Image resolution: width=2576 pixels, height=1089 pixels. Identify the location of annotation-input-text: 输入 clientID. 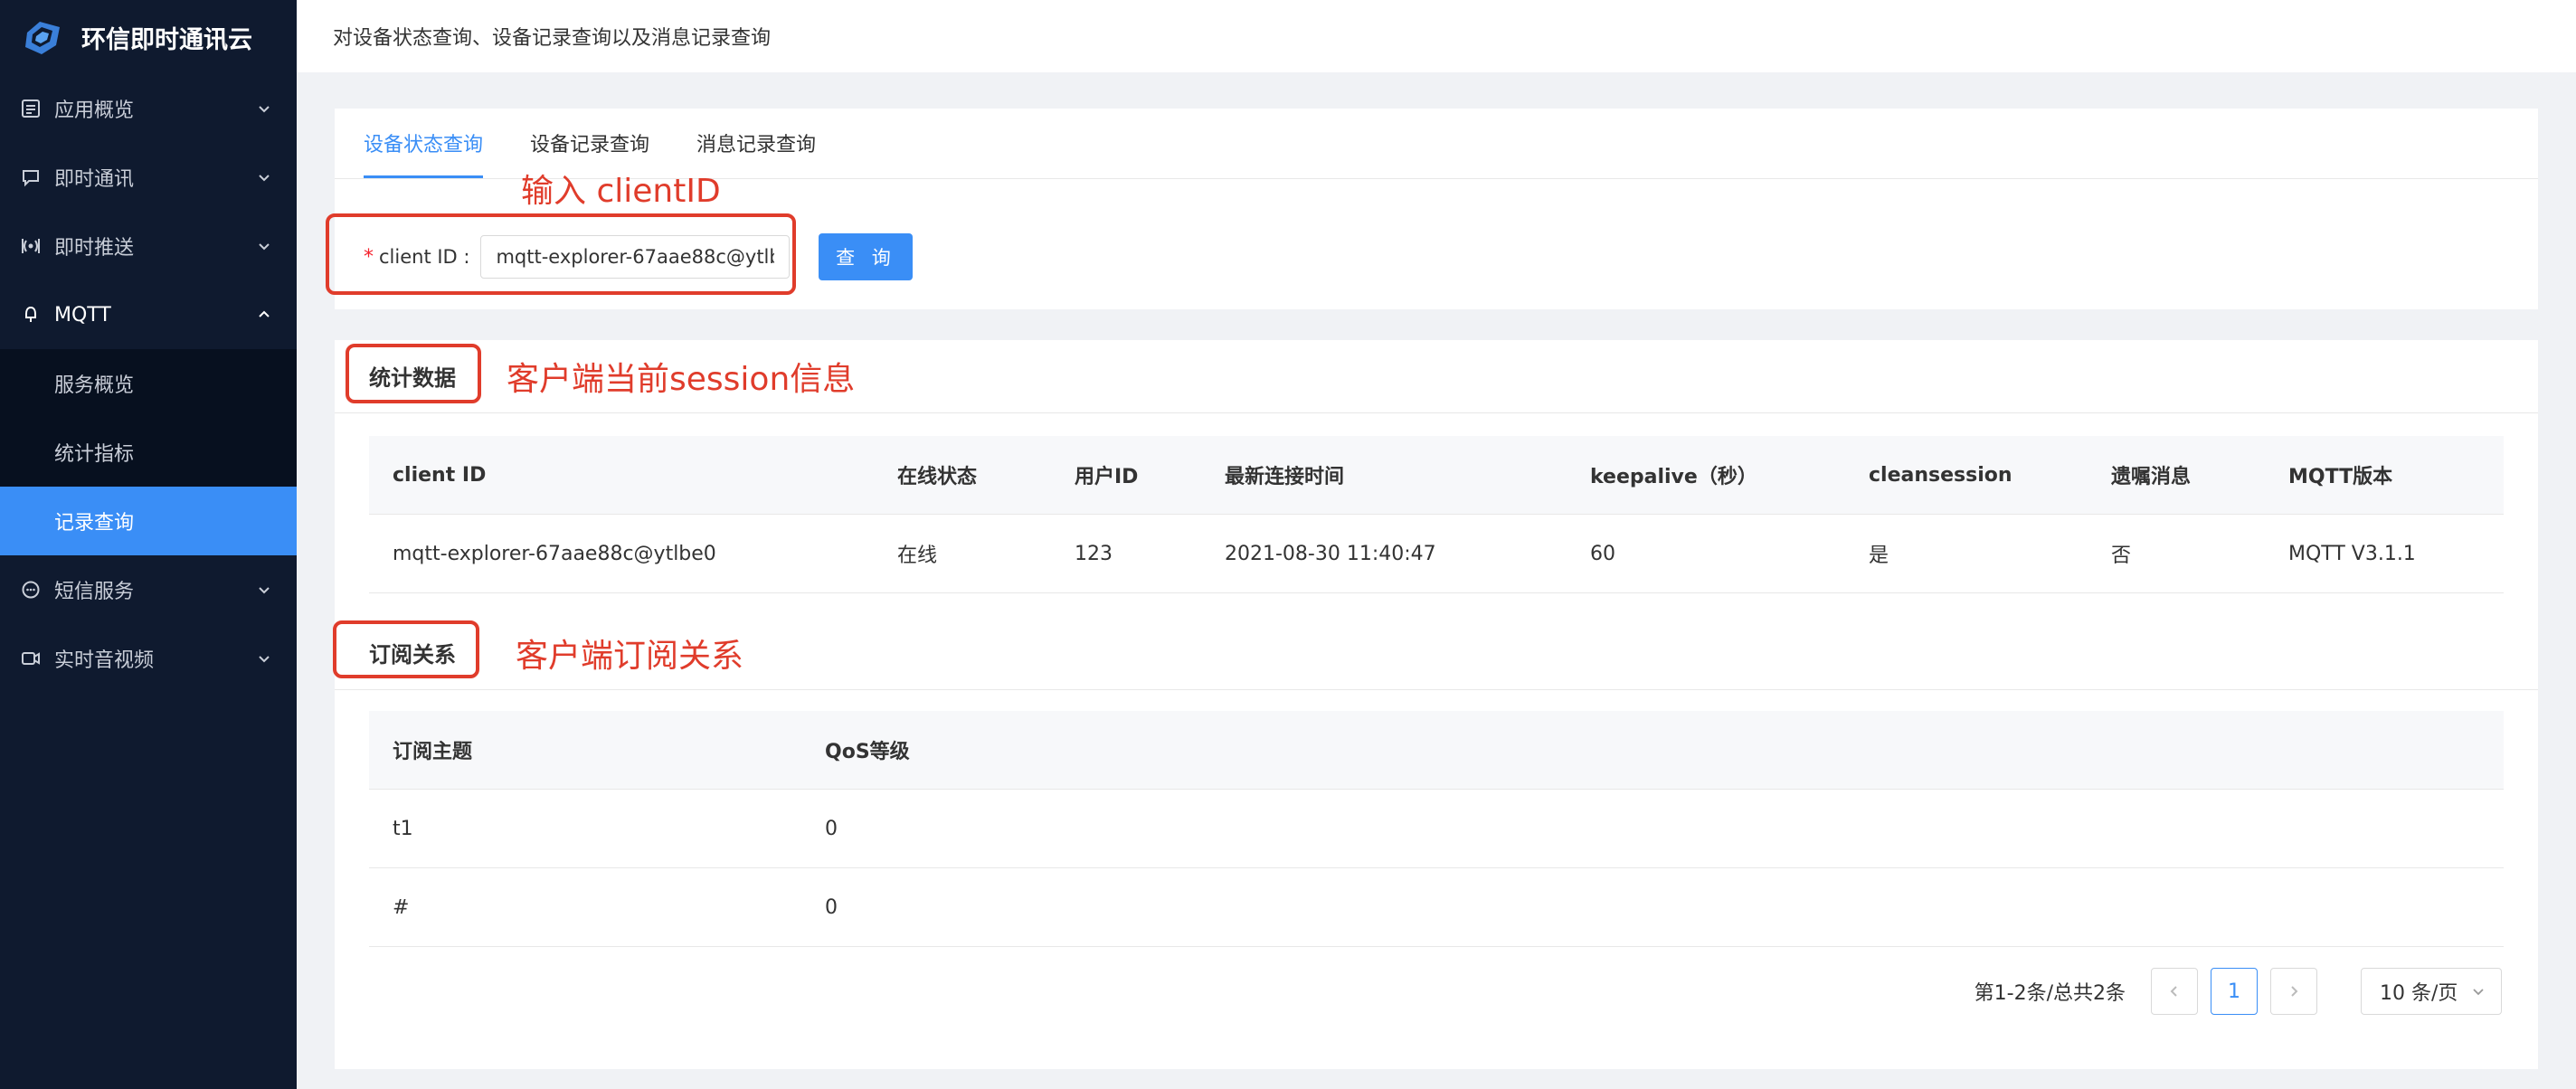
(621, 191).